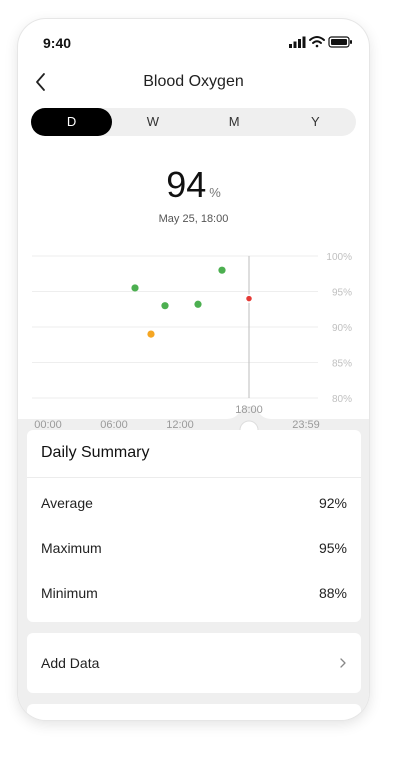 This screenshot has width=410, height=760. What do you see at coordinates (186, 184) in the screenshot?
I see `reading-value: 94` at bounding box center [186, 184].